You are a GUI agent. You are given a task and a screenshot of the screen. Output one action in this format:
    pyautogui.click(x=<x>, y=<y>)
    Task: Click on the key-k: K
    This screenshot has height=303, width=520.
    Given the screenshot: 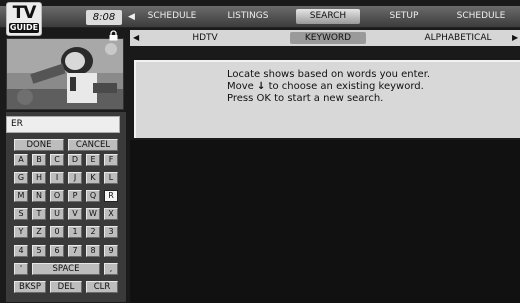 What is the action you would take?
    pyautogui.click(x=93, y=178)
    